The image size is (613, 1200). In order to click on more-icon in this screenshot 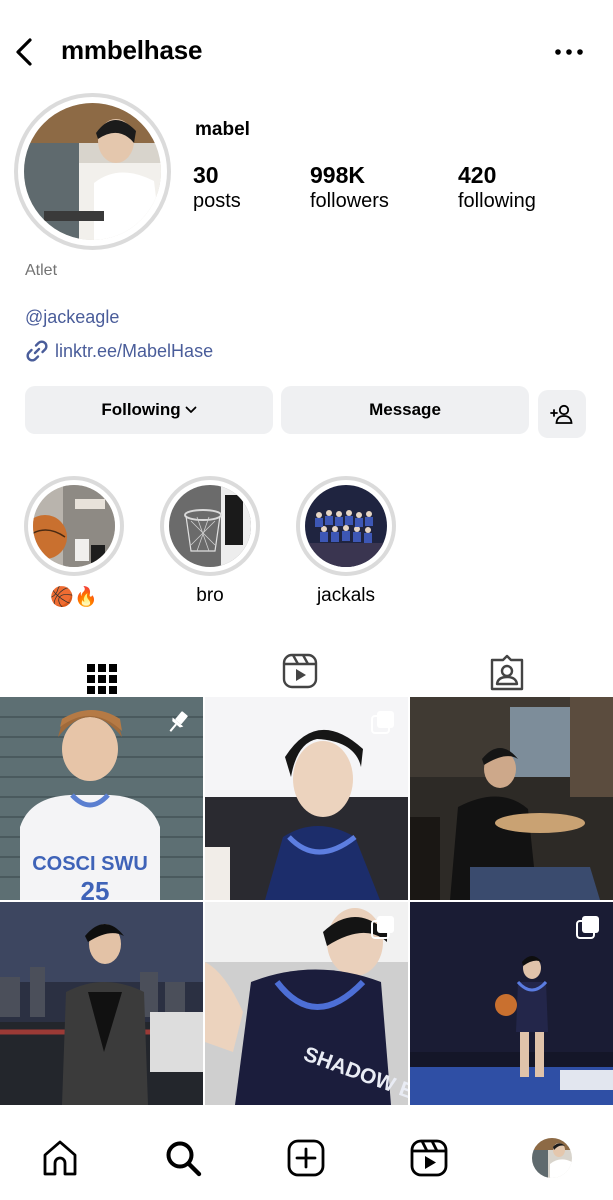, I will do `click(569, 52)`.